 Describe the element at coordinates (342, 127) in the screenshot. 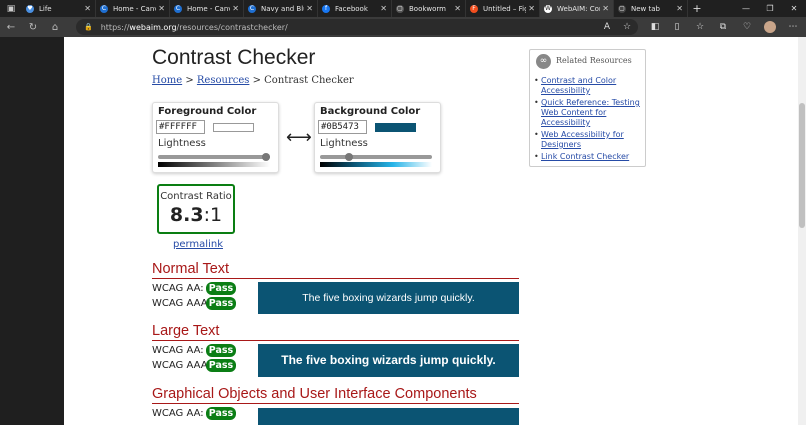

I see `background-hex-input: #0B5473` at that location.